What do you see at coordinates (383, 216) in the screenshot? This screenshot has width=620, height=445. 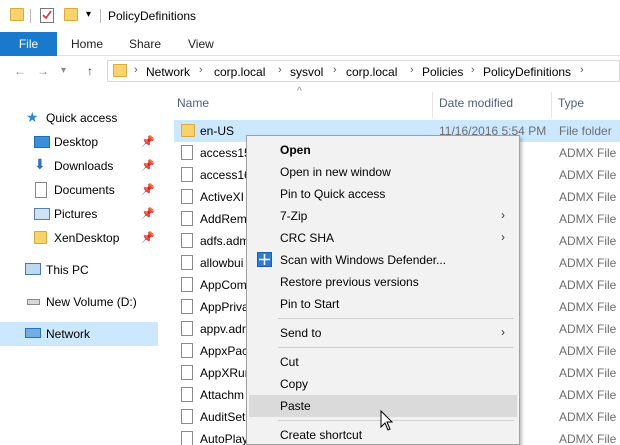 I see `menu-item-7zip: 7-Zip ›` at bounding box center [383, 216].